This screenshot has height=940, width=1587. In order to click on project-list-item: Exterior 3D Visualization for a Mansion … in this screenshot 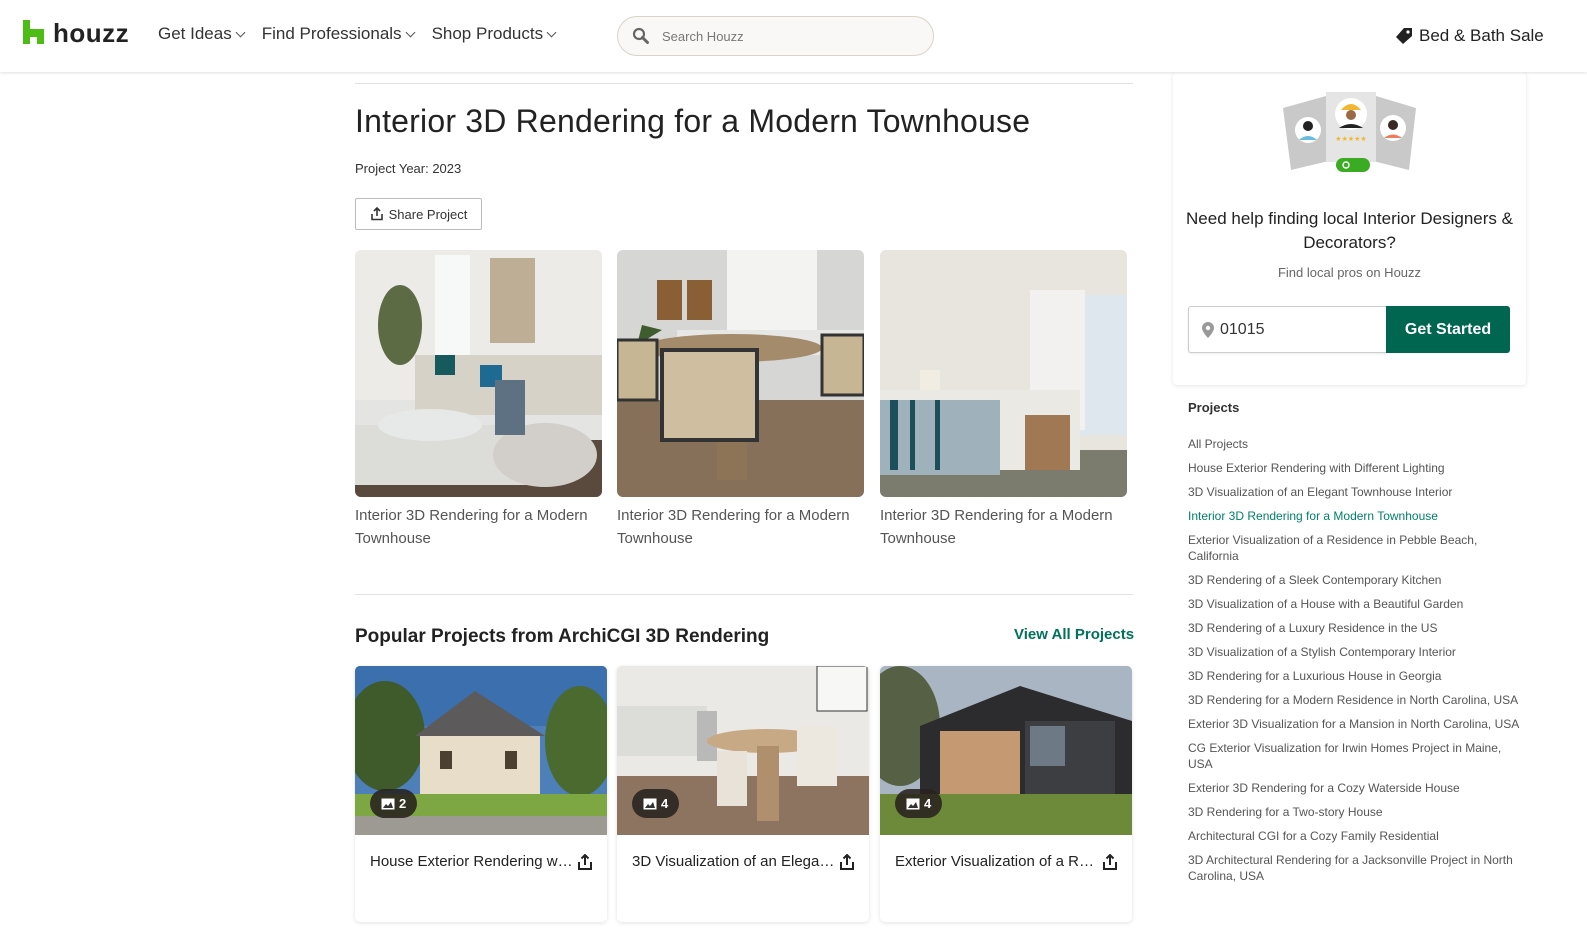, I will do `click(1355, 724)`.